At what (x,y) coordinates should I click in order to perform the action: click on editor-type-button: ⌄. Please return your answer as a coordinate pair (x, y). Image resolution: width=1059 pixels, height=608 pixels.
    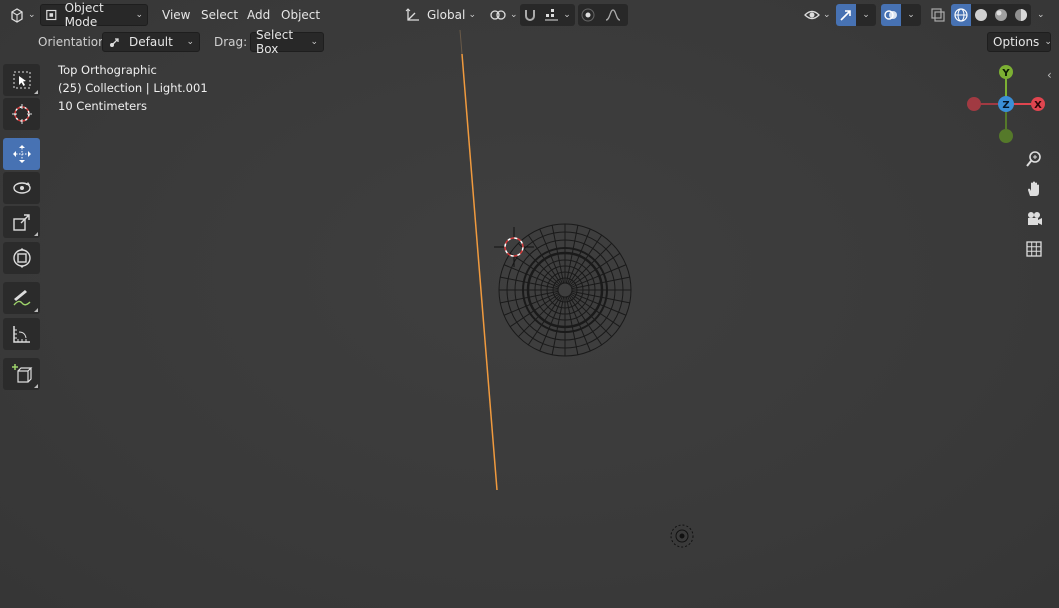
    Looking at the image, I should click on (22, 15).